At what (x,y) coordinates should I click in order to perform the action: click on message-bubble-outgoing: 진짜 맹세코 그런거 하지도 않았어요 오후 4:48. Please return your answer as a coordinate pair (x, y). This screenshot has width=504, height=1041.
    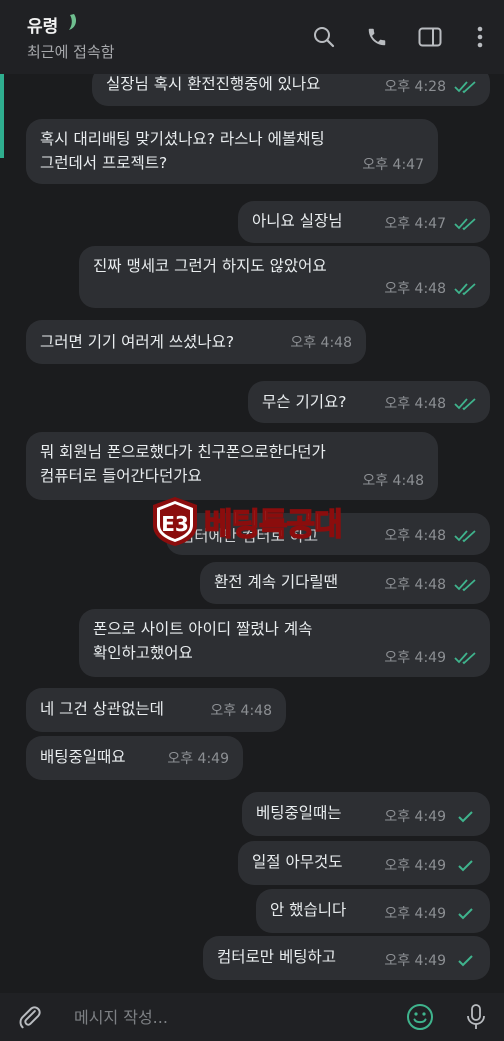
    Looking at the image, I should click on (284, 277).